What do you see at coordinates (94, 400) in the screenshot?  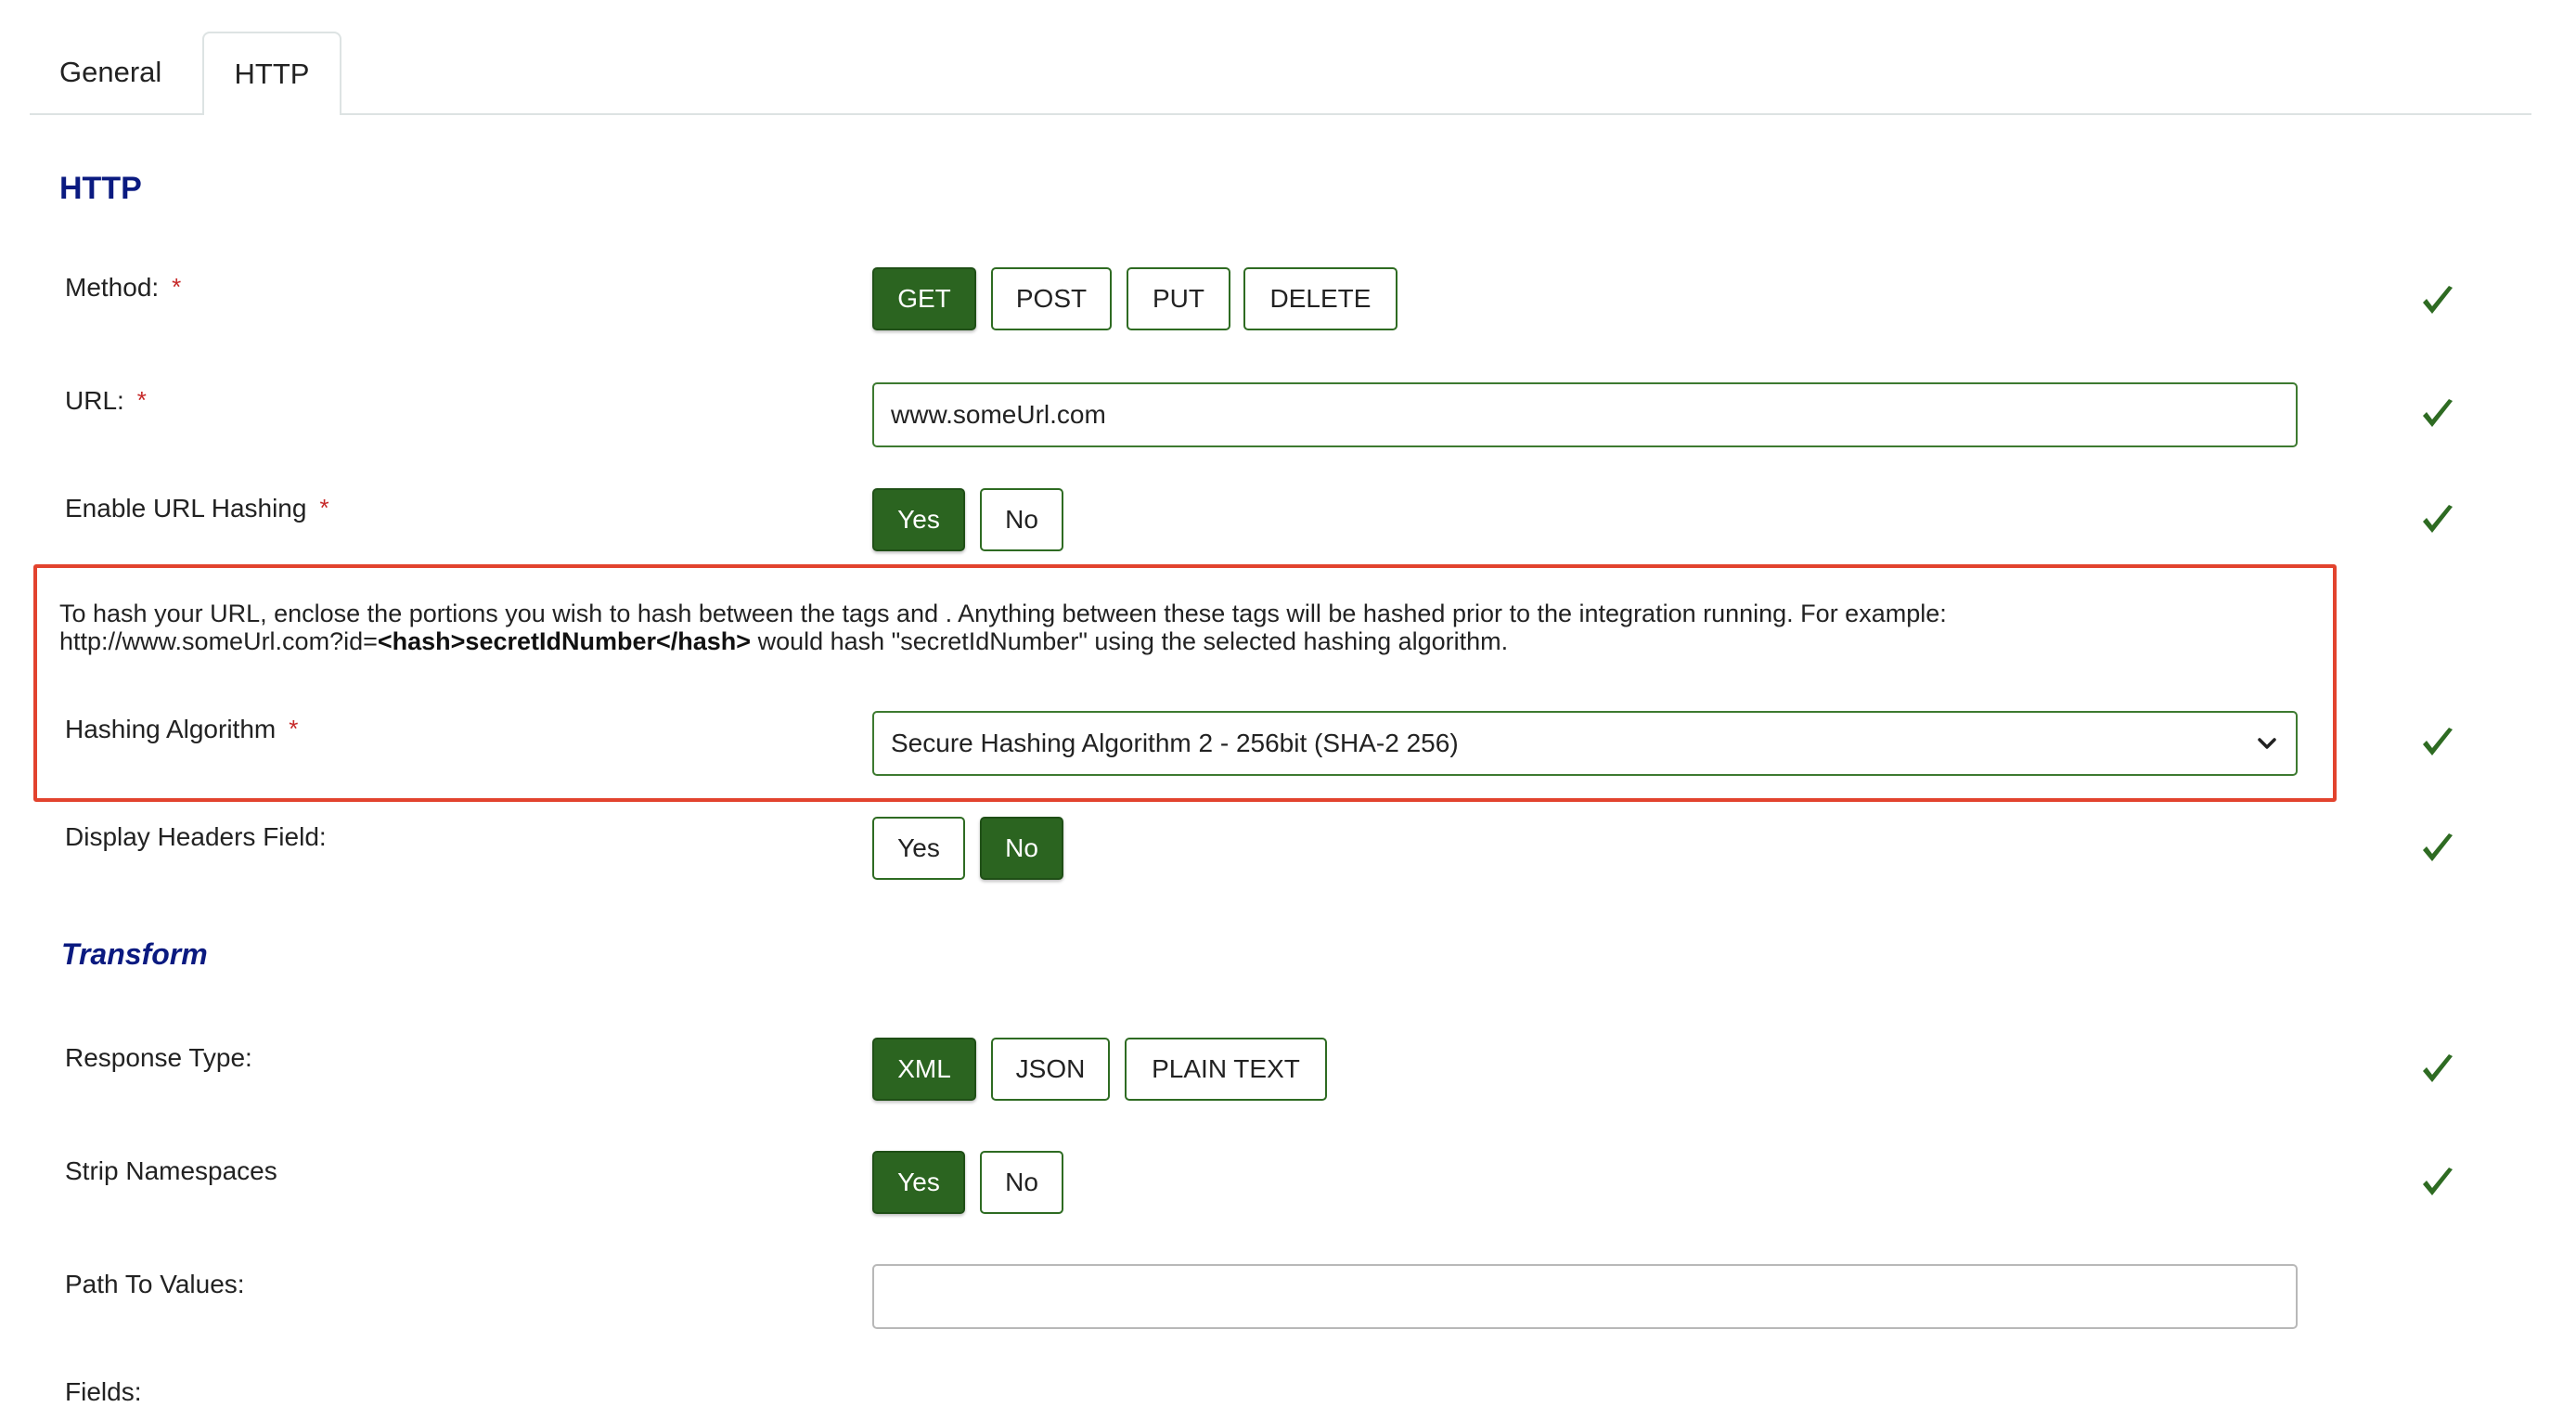 I see `url-label-text: URL:` at bounding box center [94, 400].